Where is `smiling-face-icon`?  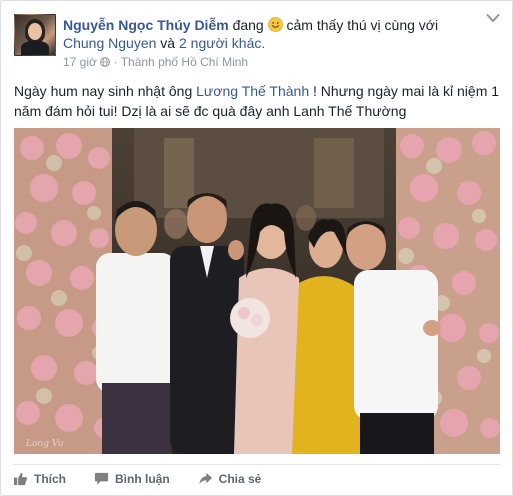 smiling-face-icon is located at coordinates (275, 24).